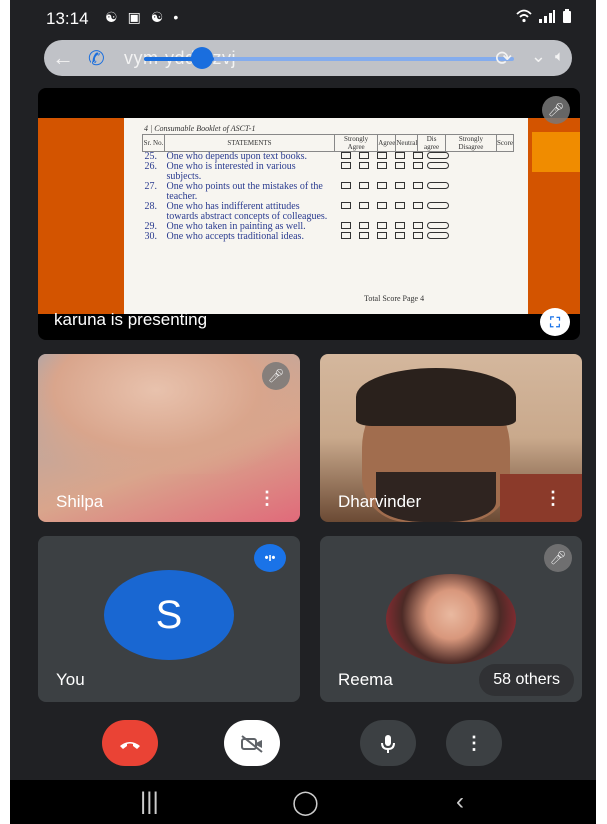 The width and height of the screenshot is (607, 824). I want to click on row-number: 27., so click(151, 186).